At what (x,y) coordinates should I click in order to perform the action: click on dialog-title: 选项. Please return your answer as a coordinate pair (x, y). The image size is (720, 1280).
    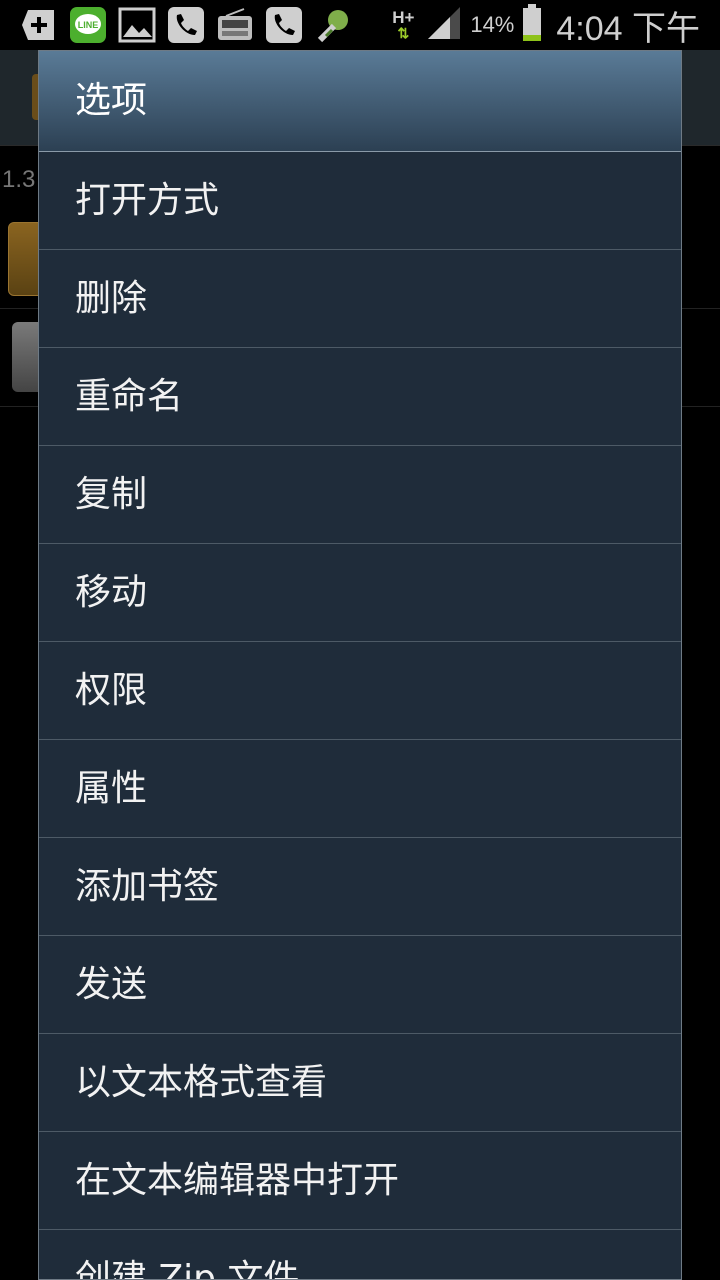
    Looking at the image, I should click on (111, 100).